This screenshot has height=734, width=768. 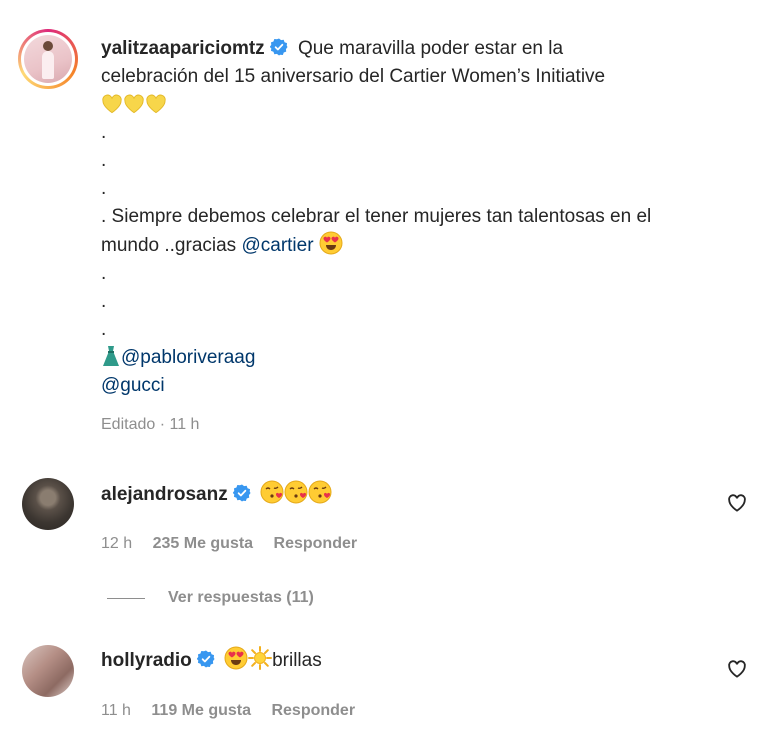 I want to click on commenter-avatar-hollyradio, so click(x=48, y=671).